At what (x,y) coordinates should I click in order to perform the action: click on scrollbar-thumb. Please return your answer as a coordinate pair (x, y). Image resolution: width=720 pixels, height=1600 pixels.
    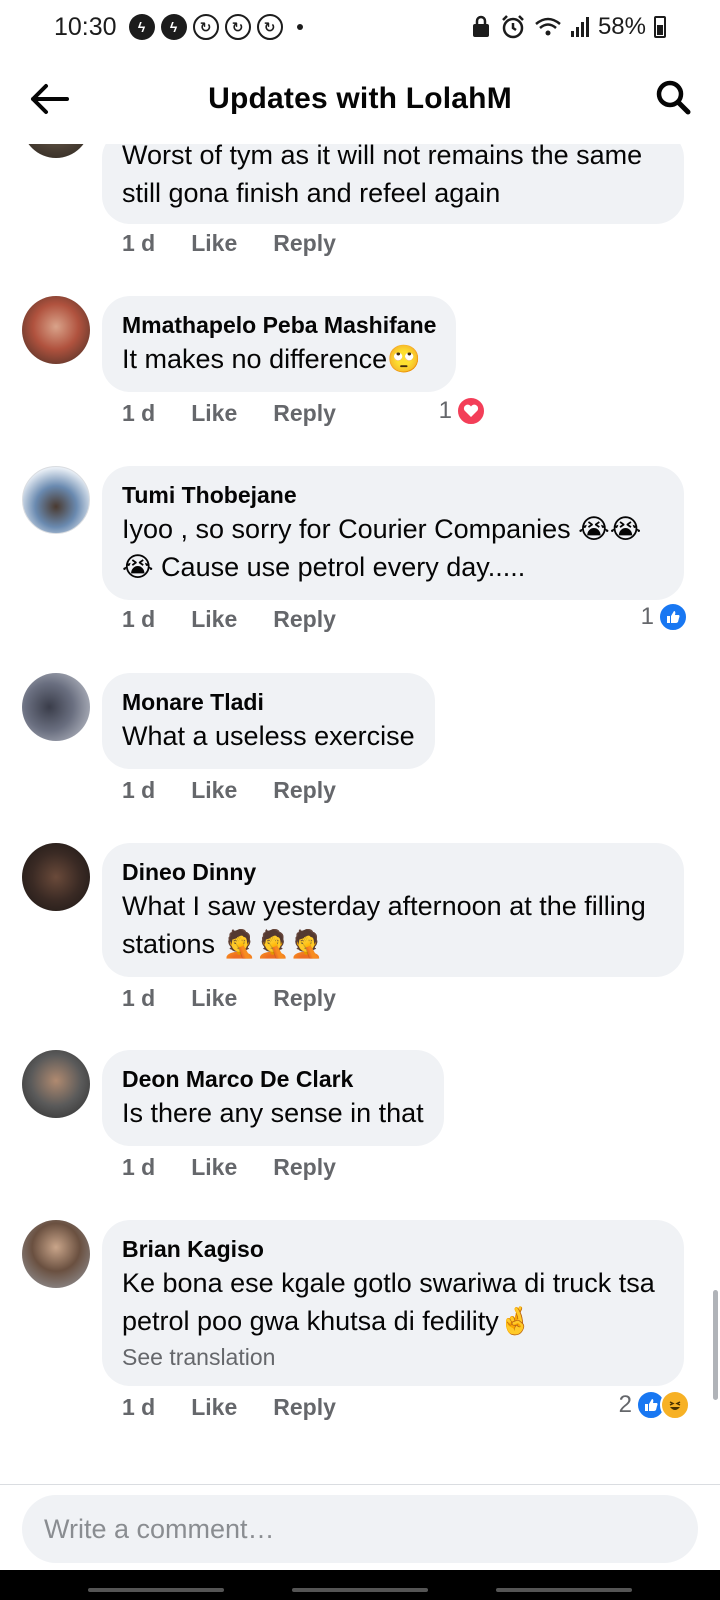
    Looking at the image, I should click on (715, 1345).